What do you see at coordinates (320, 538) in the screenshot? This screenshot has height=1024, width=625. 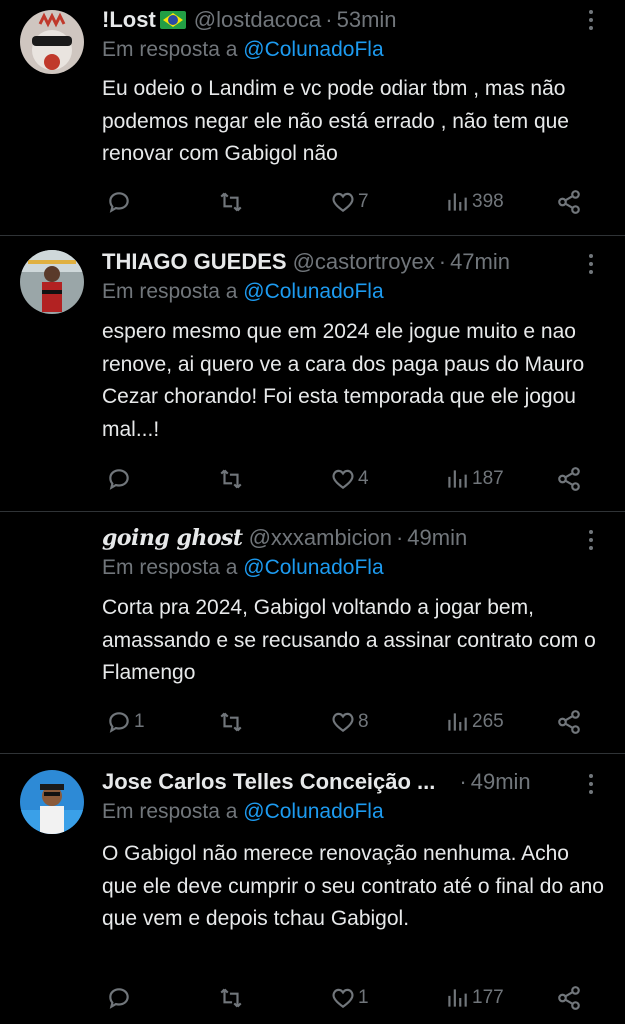 I see `handle: @xxxambicion` at bounding box center [320, 538].